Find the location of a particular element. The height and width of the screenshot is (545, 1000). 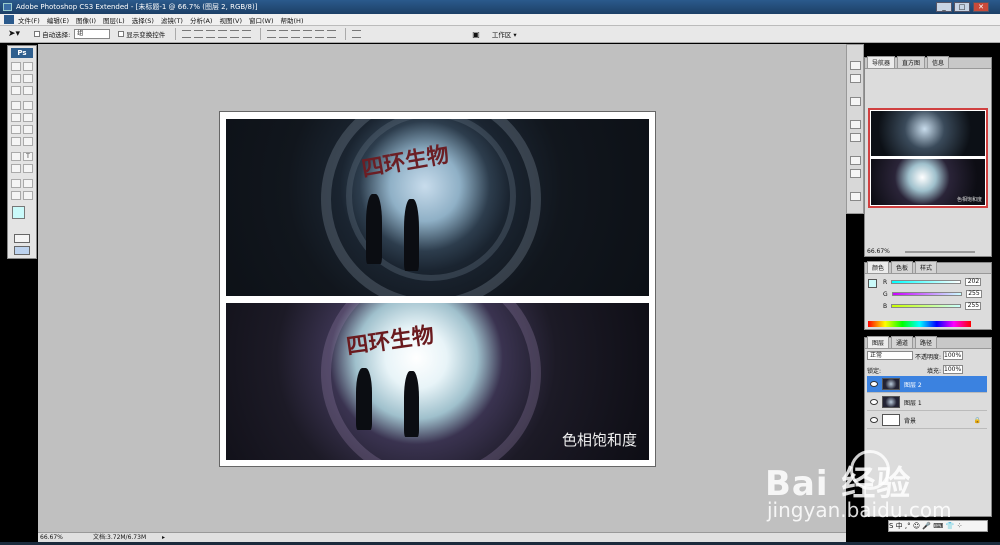

tab-swatches: 色板 is located at coordinates (902, 267).